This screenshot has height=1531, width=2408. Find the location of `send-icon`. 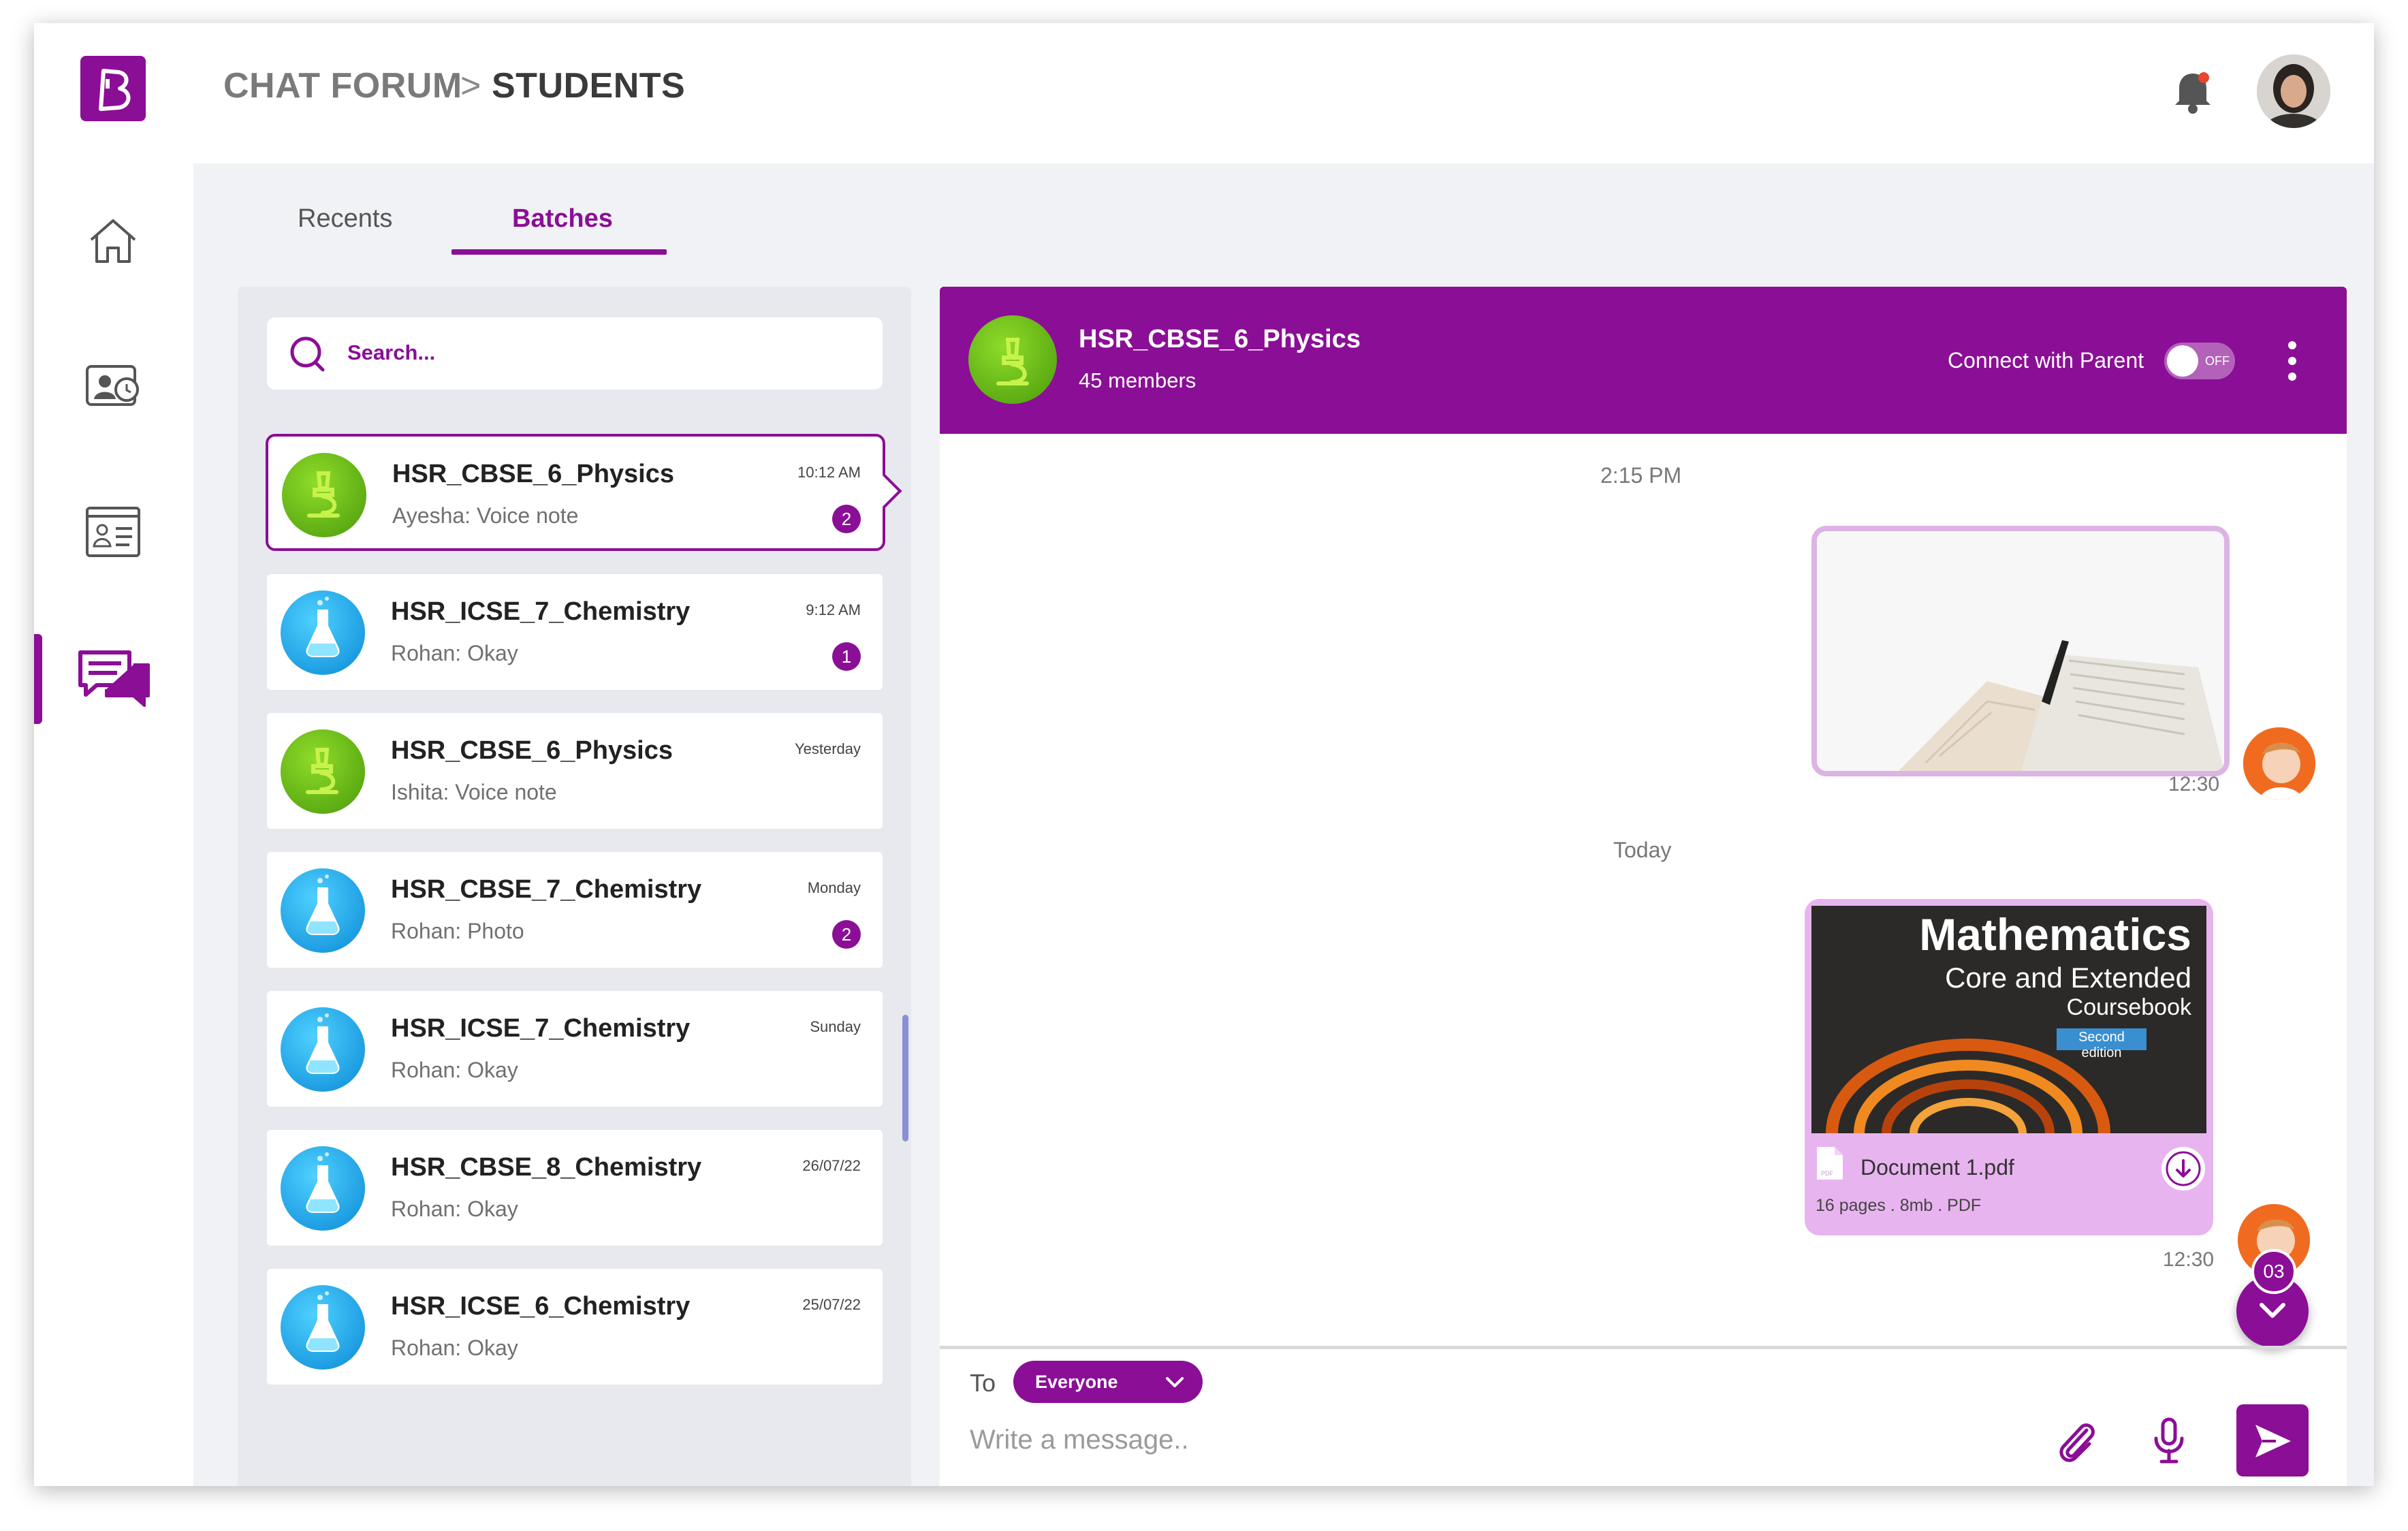

send-icon is located at coordinates (2273, 1441).